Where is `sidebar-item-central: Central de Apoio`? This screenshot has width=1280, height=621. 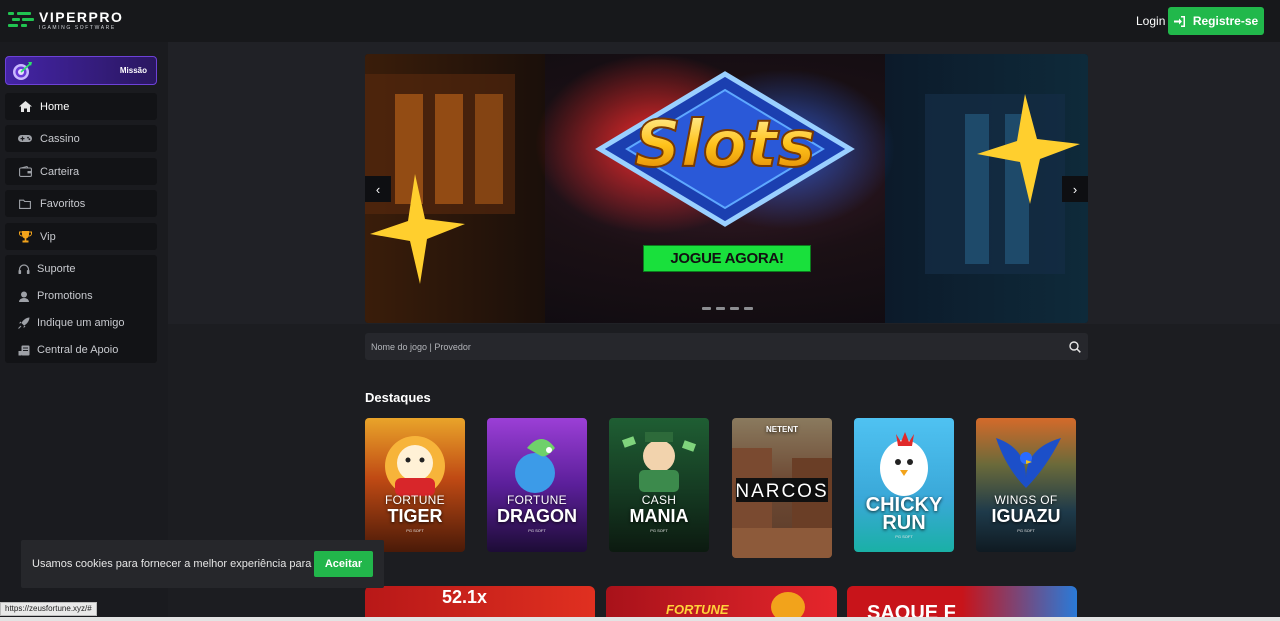 sidebar-item-central: Central de Apoio is located at coordinates (68, 350).